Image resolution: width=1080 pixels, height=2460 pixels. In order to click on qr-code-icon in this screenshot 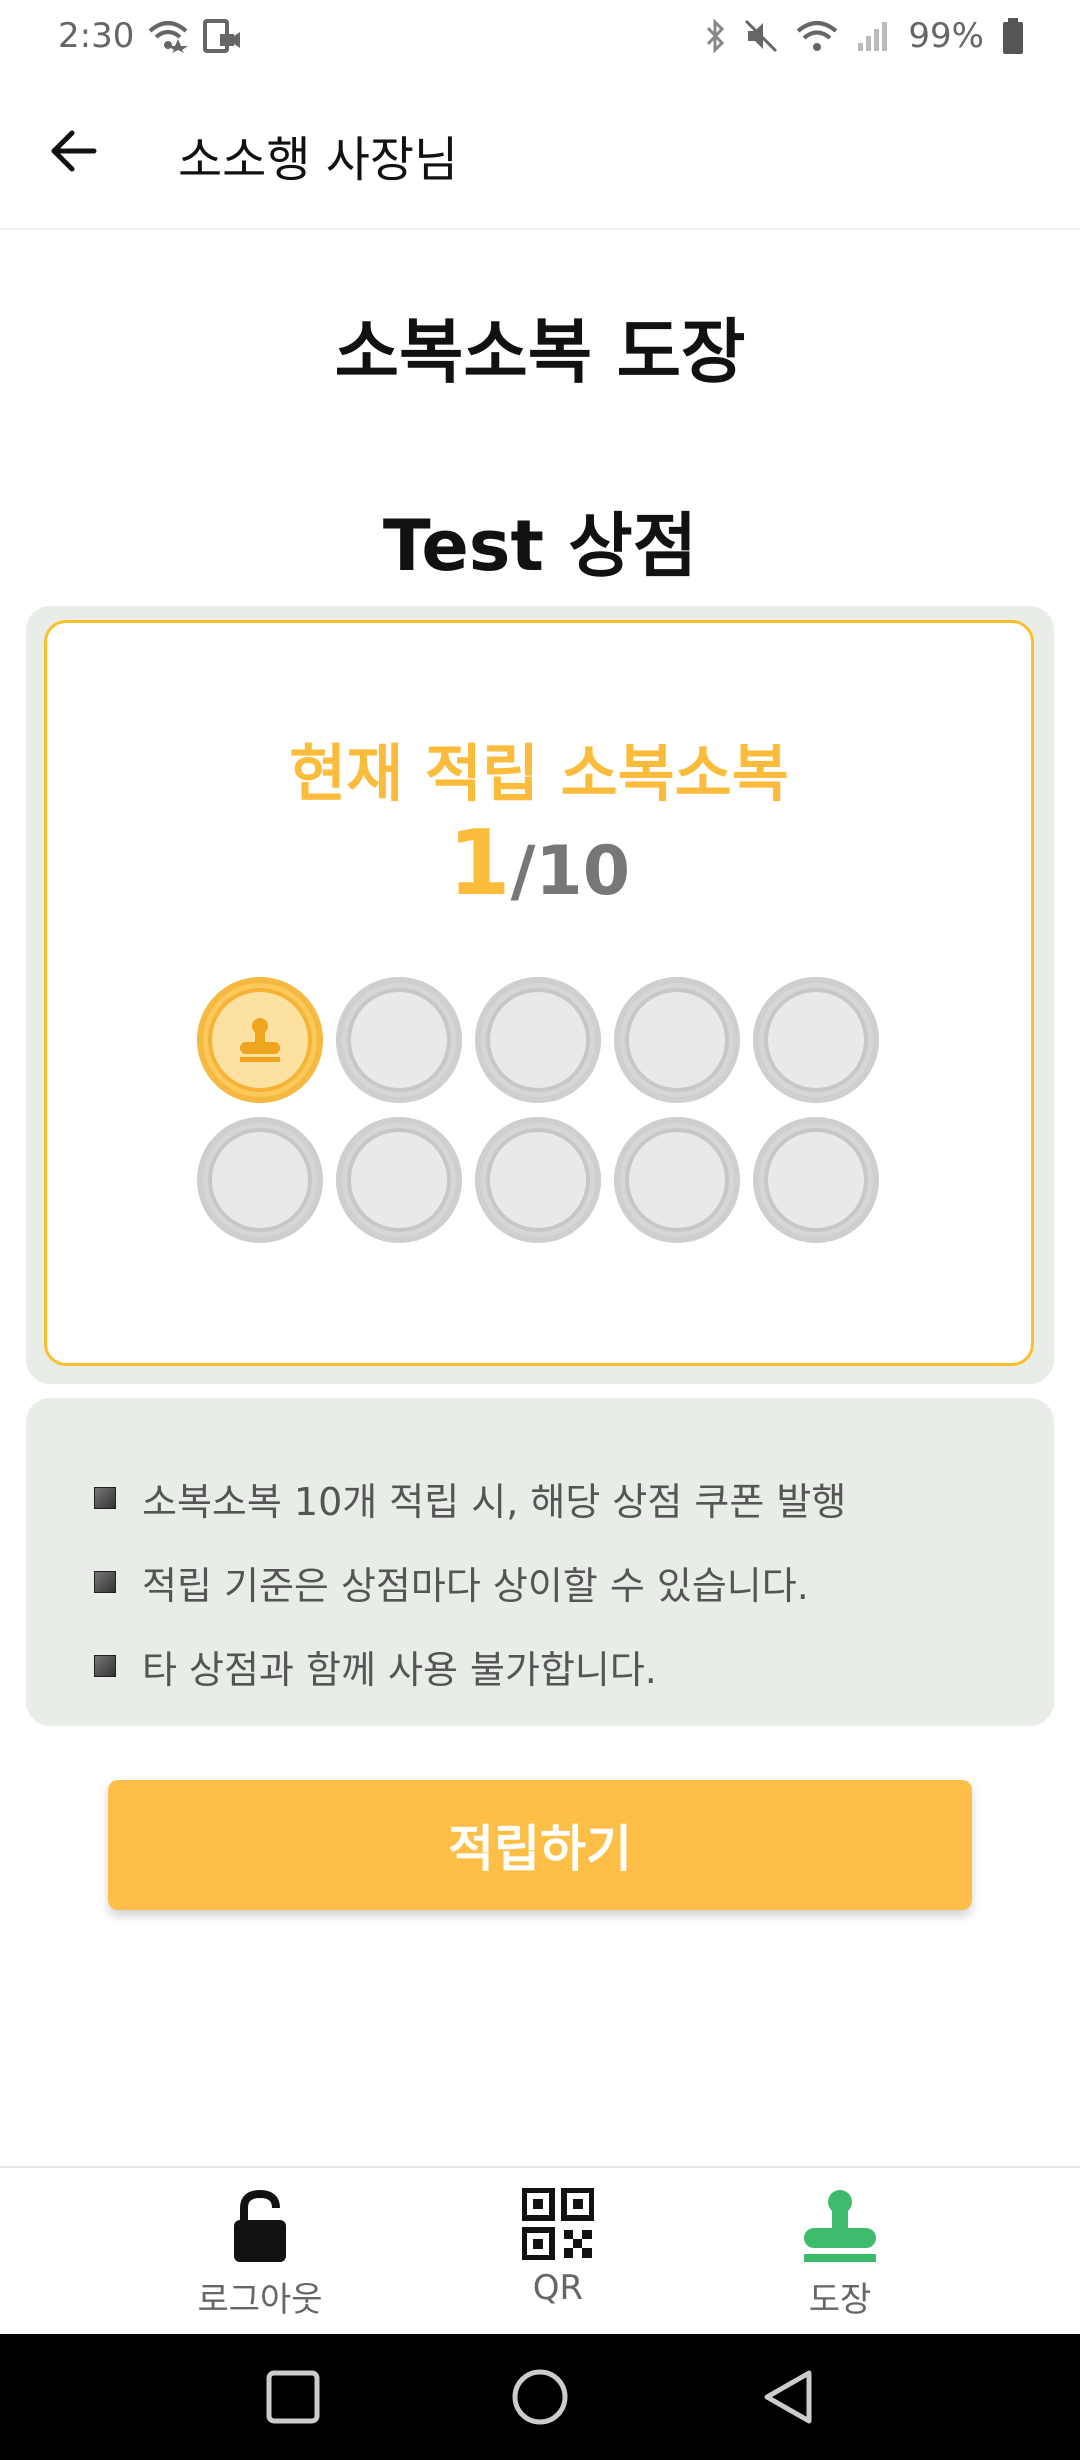, I will do `click(558, 2224)`.